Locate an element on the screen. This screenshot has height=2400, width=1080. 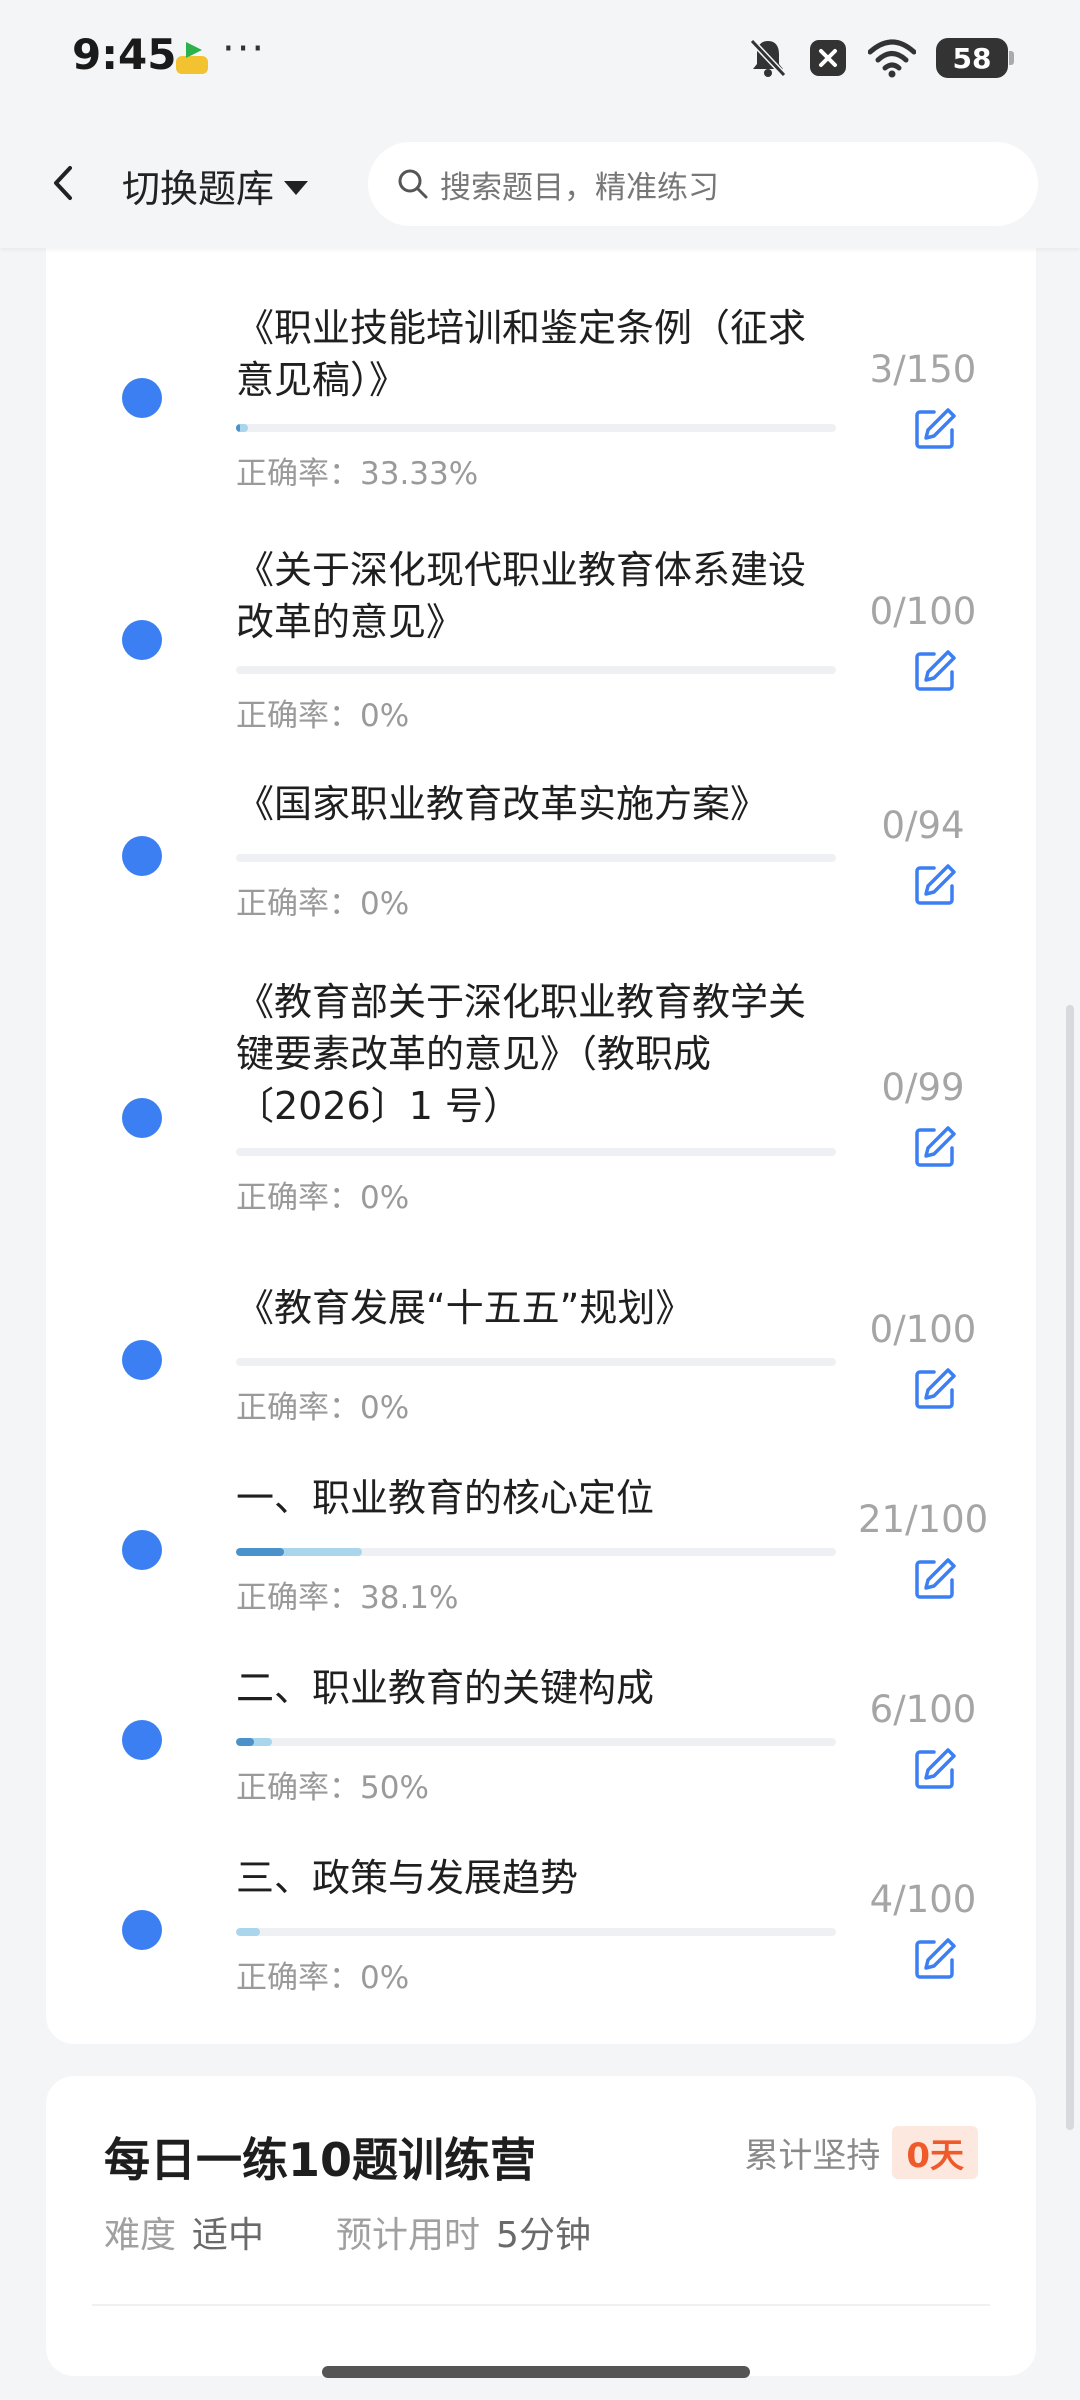
status-icons: 58 is located at coordinates (881, 58).